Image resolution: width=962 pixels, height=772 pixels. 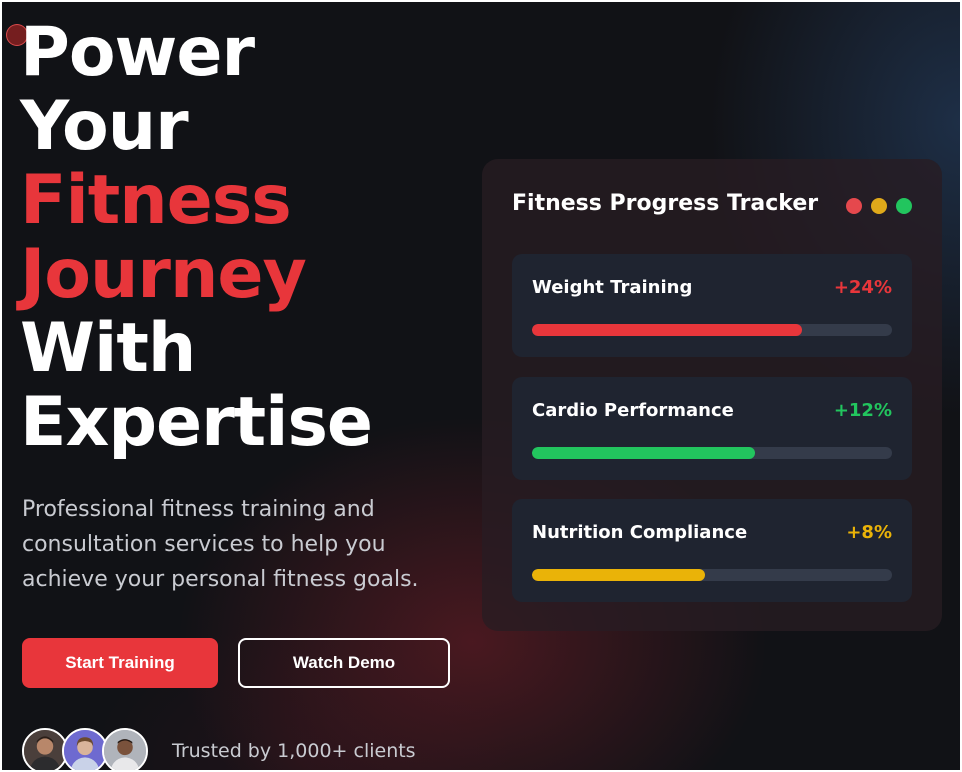 I want to click on trusted-by-text: Trusted by 1,000+ clients, so click(x=294, y=751).